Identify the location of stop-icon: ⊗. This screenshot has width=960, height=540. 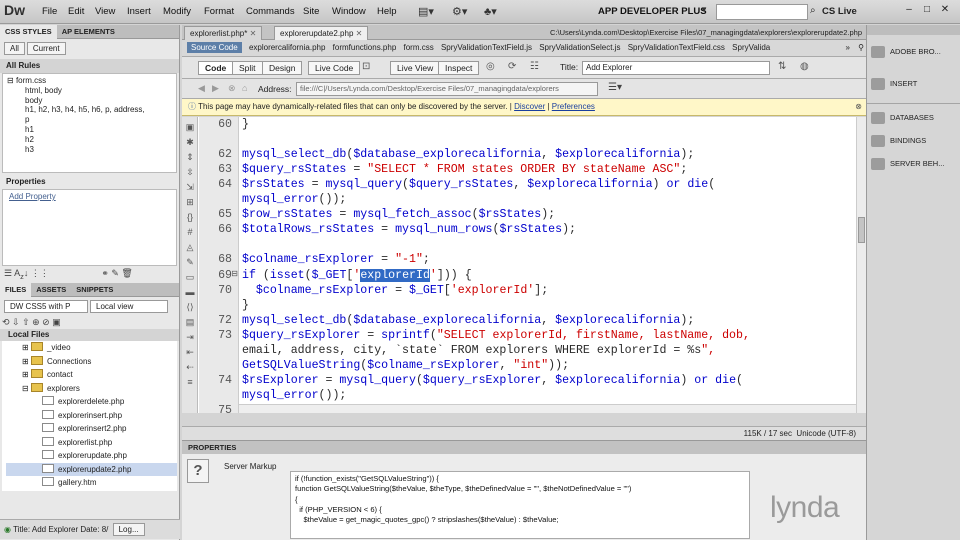
(232, 88).